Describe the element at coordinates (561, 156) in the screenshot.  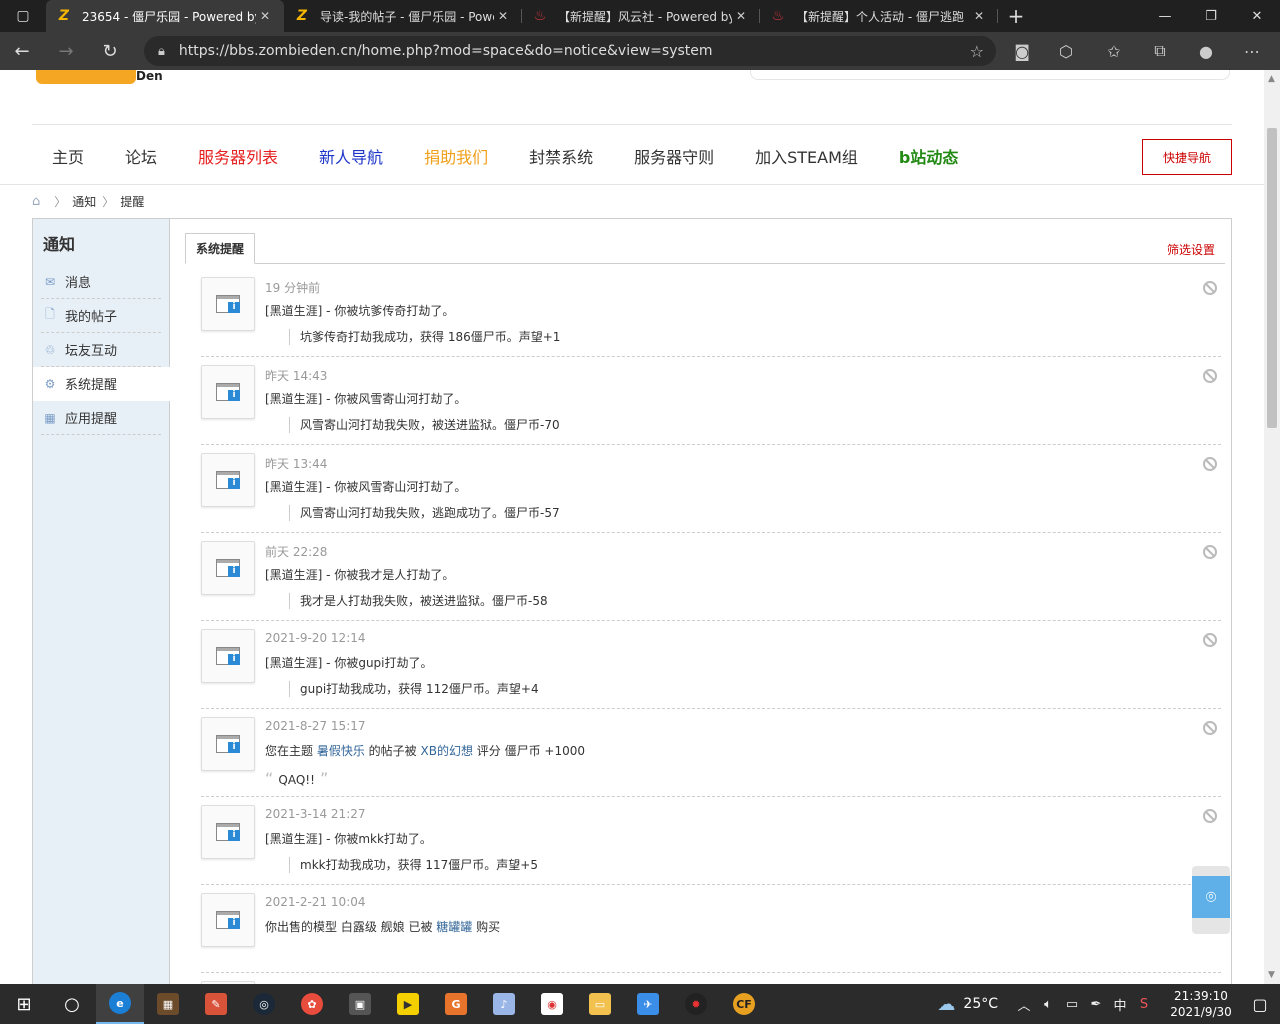
I see `nav-item: 封禁系统` at that location.